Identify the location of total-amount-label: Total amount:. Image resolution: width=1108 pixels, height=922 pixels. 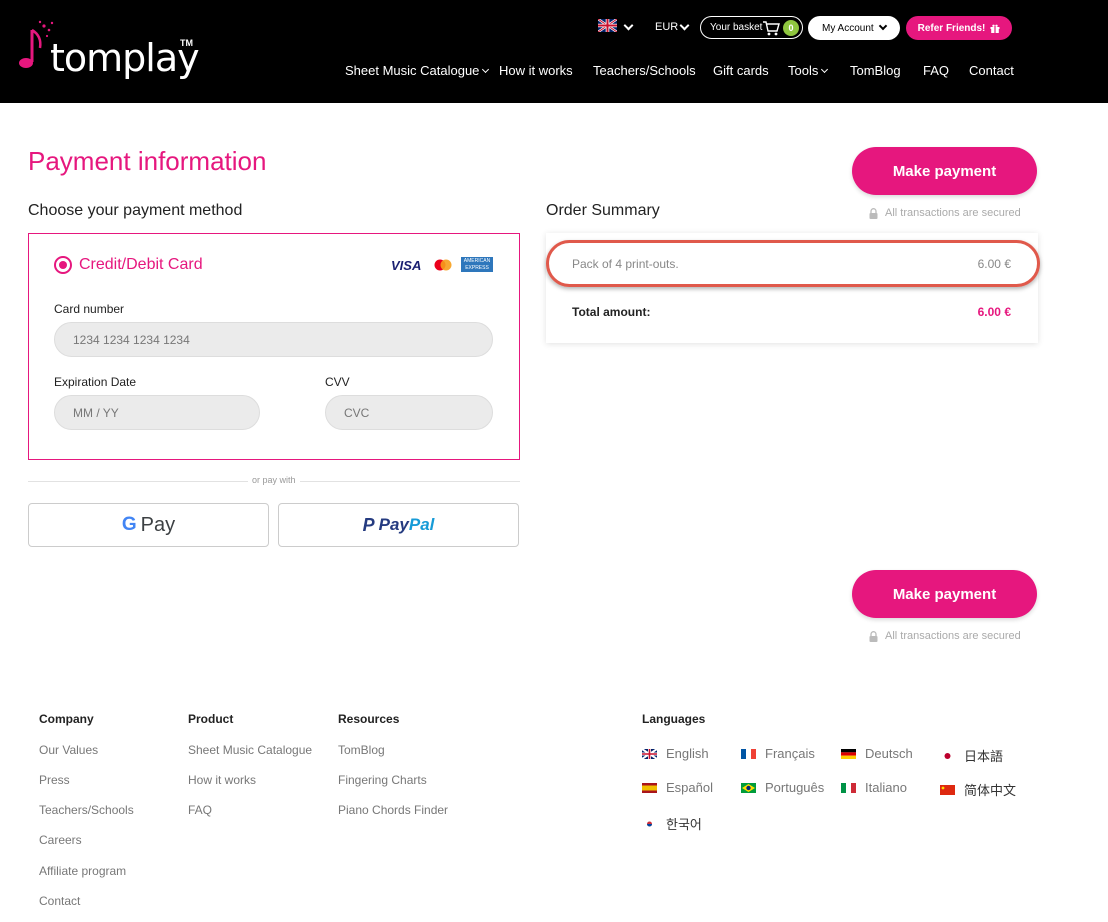
(611, 312).